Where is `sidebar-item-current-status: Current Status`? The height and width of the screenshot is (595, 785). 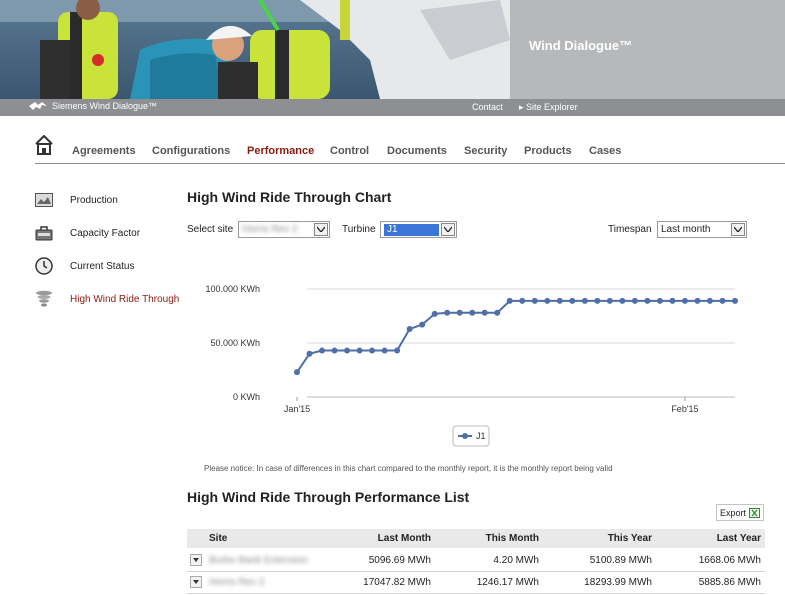
sidebar-item-current-status: Current Status is located at coordinates (84, 266).